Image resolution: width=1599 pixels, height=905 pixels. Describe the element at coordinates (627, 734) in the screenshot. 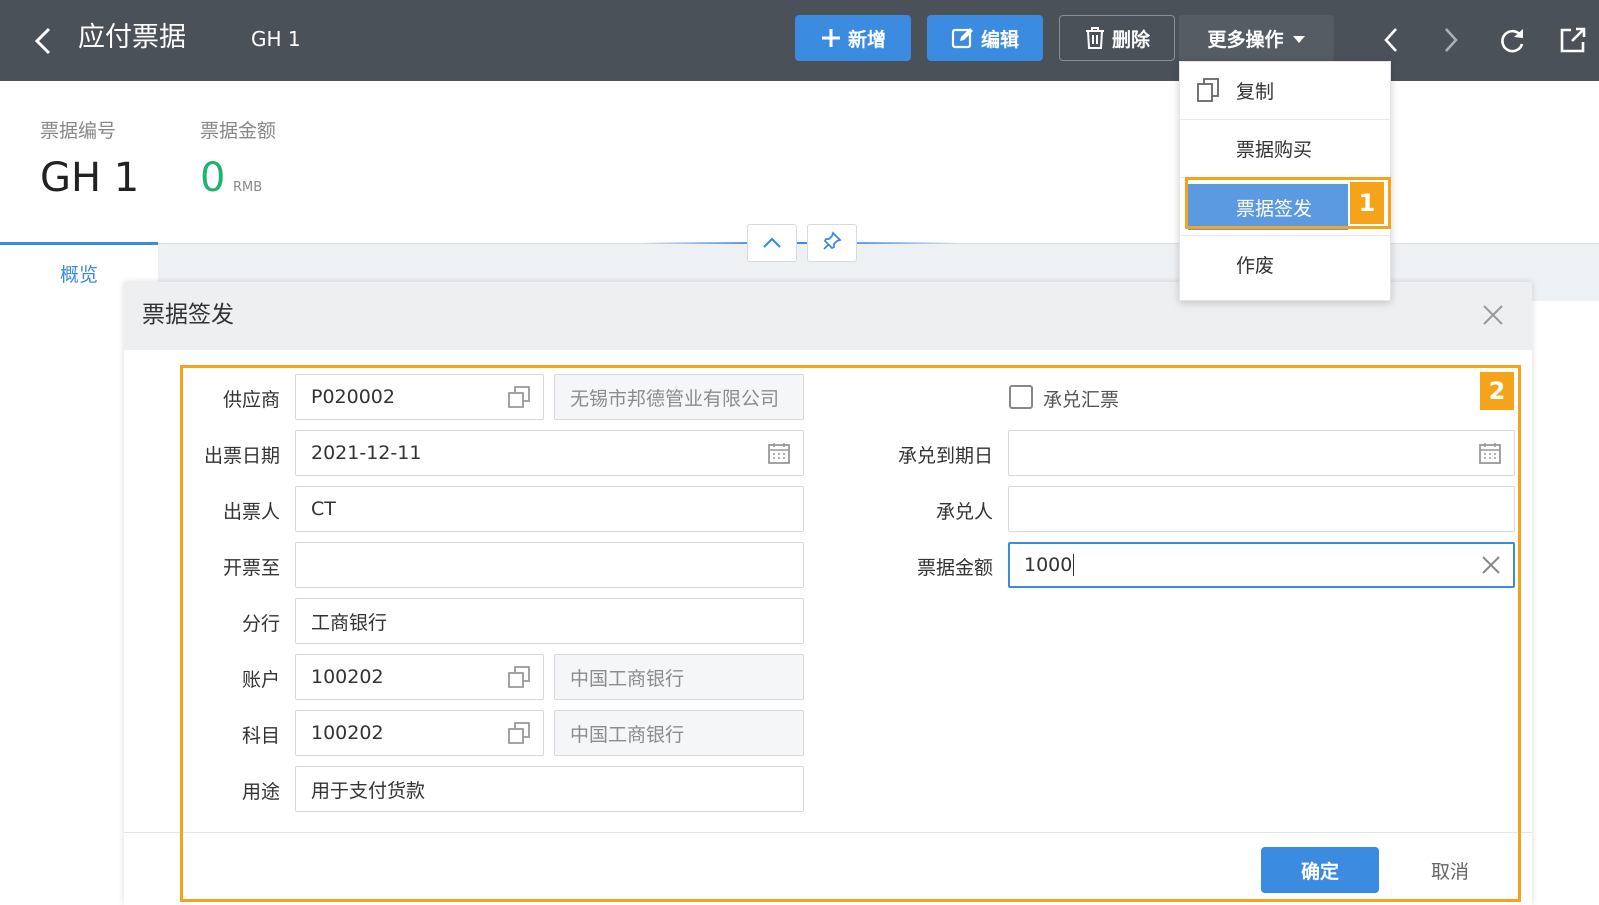

I see `subject-name-value: 中国工商银行` at that location.